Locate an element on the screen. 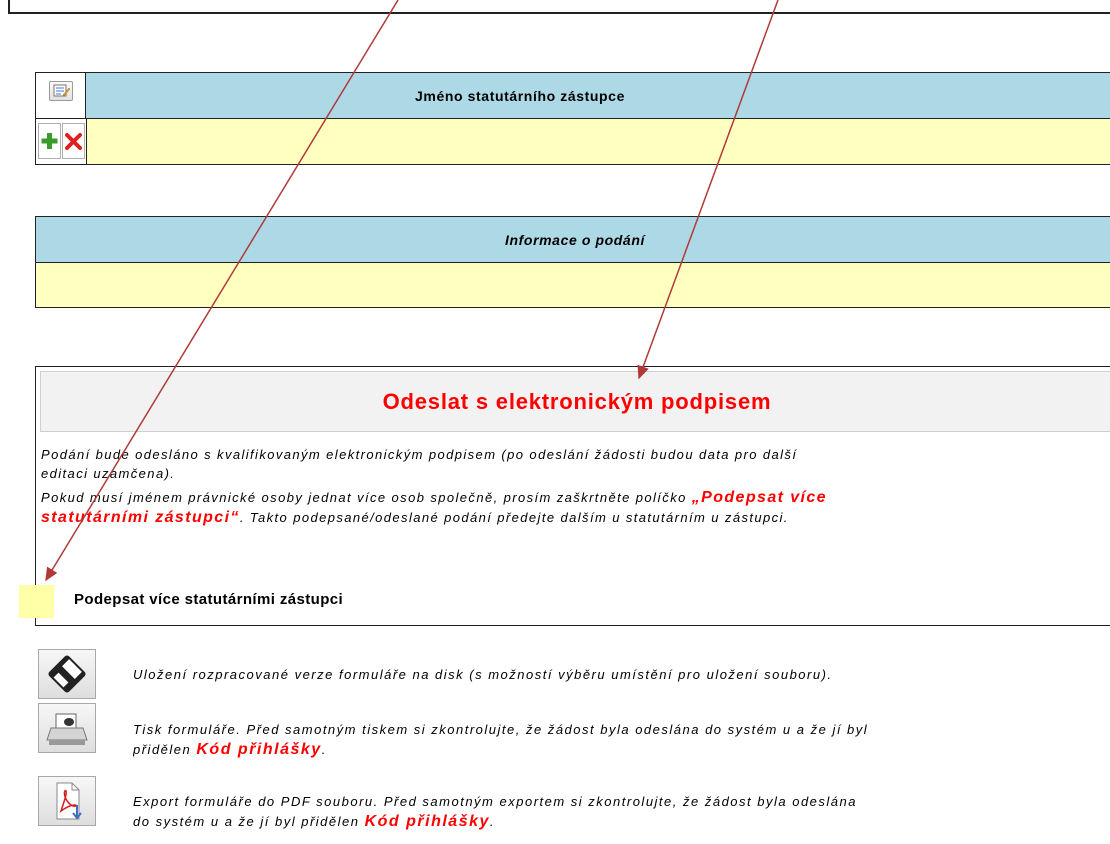 The image size is (1110, 844). print-suffix: . is located at coordinates (324, 749).